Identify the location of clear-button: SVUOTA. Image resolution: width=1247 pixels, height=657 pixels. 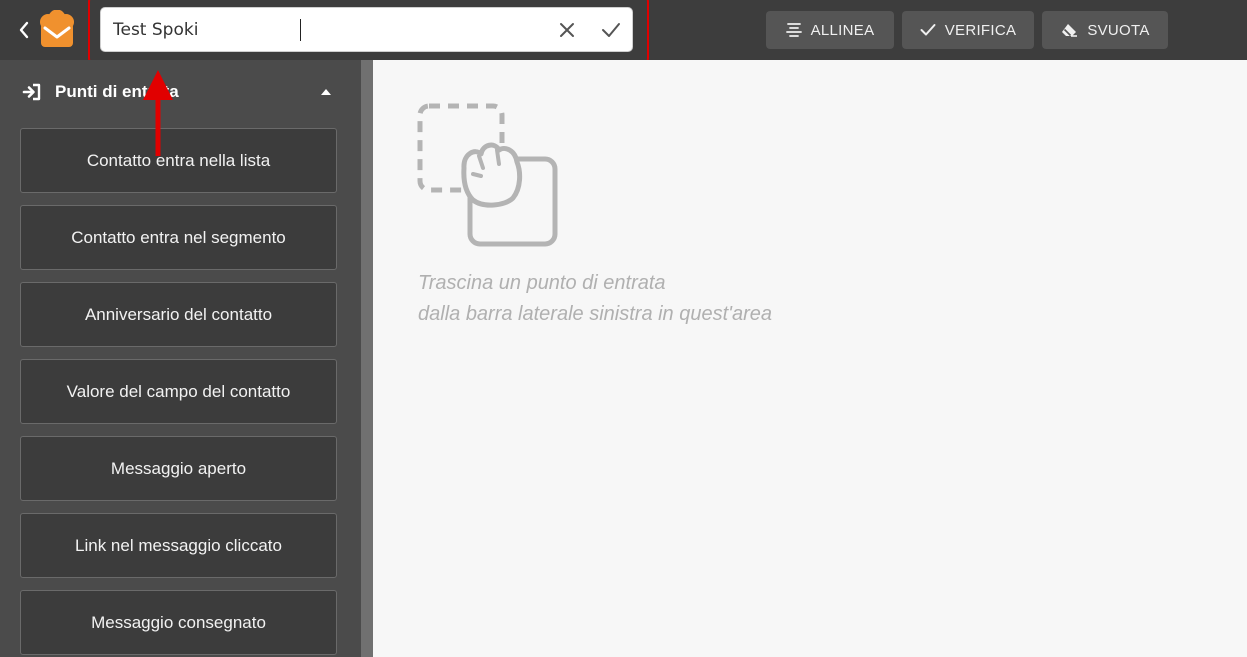
(1105, 30).